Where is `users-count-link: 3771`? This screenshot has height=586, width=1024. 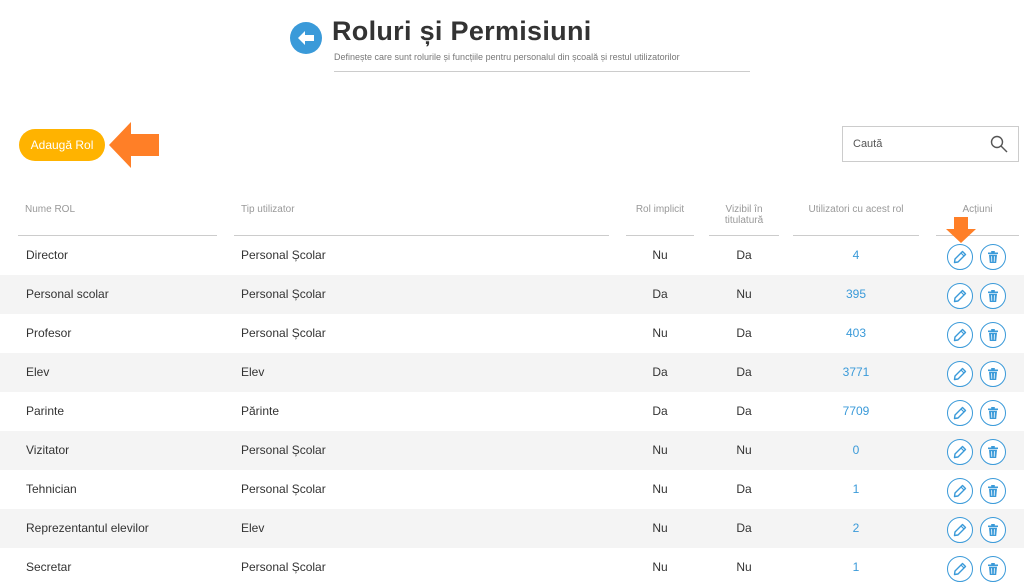 users-count-link: 3771 is located at coordinates (856, 372).